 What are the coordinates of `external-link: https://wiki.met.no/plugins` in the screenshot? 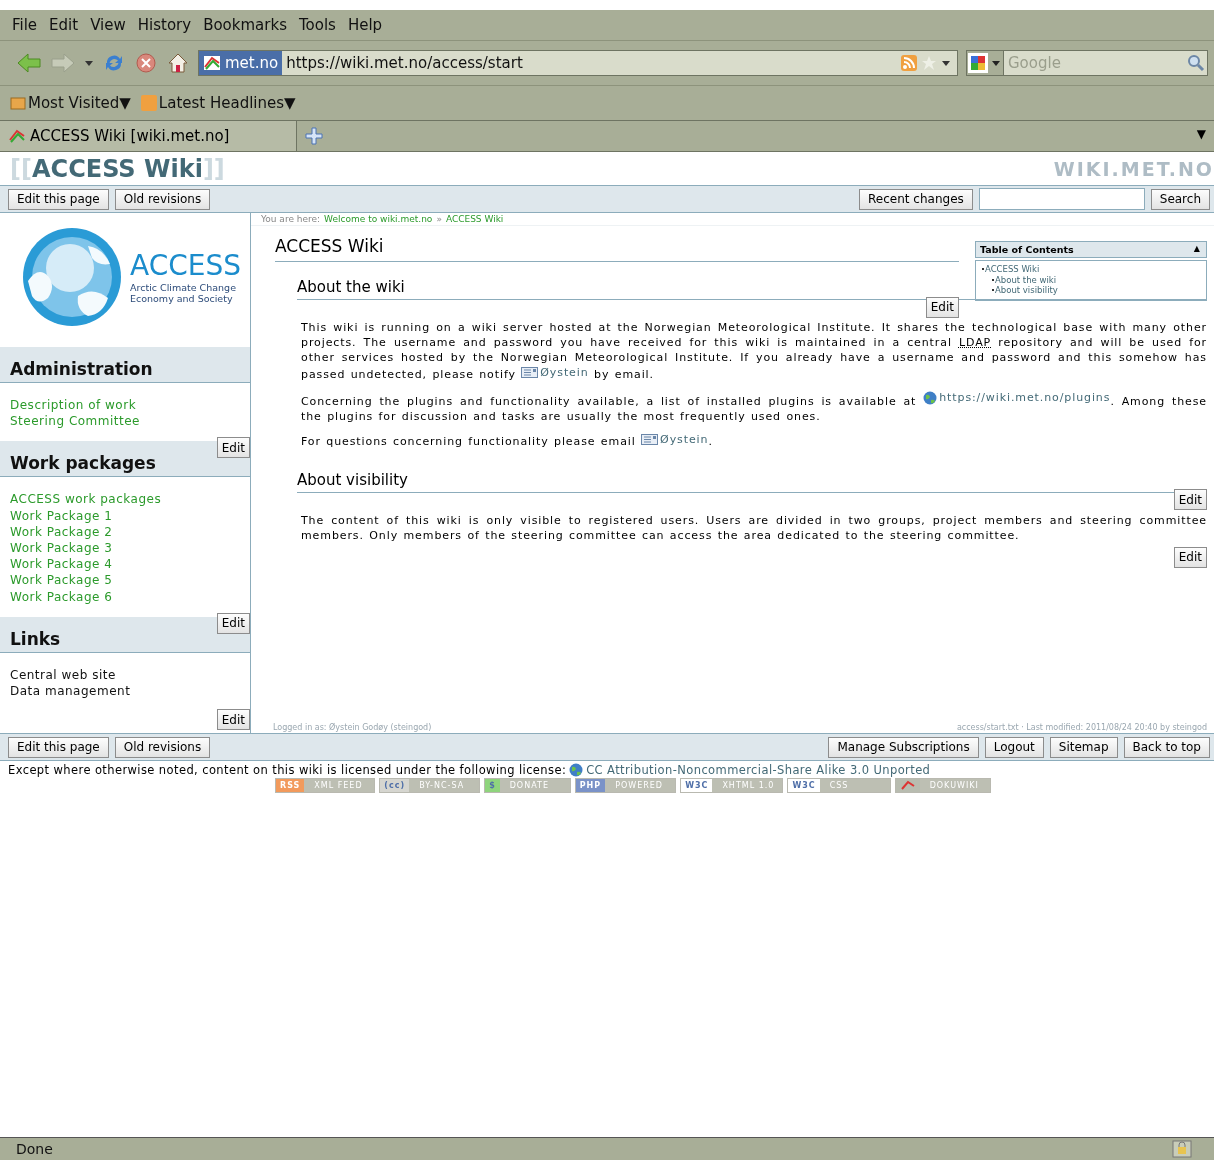 It's located at (1017, 397).